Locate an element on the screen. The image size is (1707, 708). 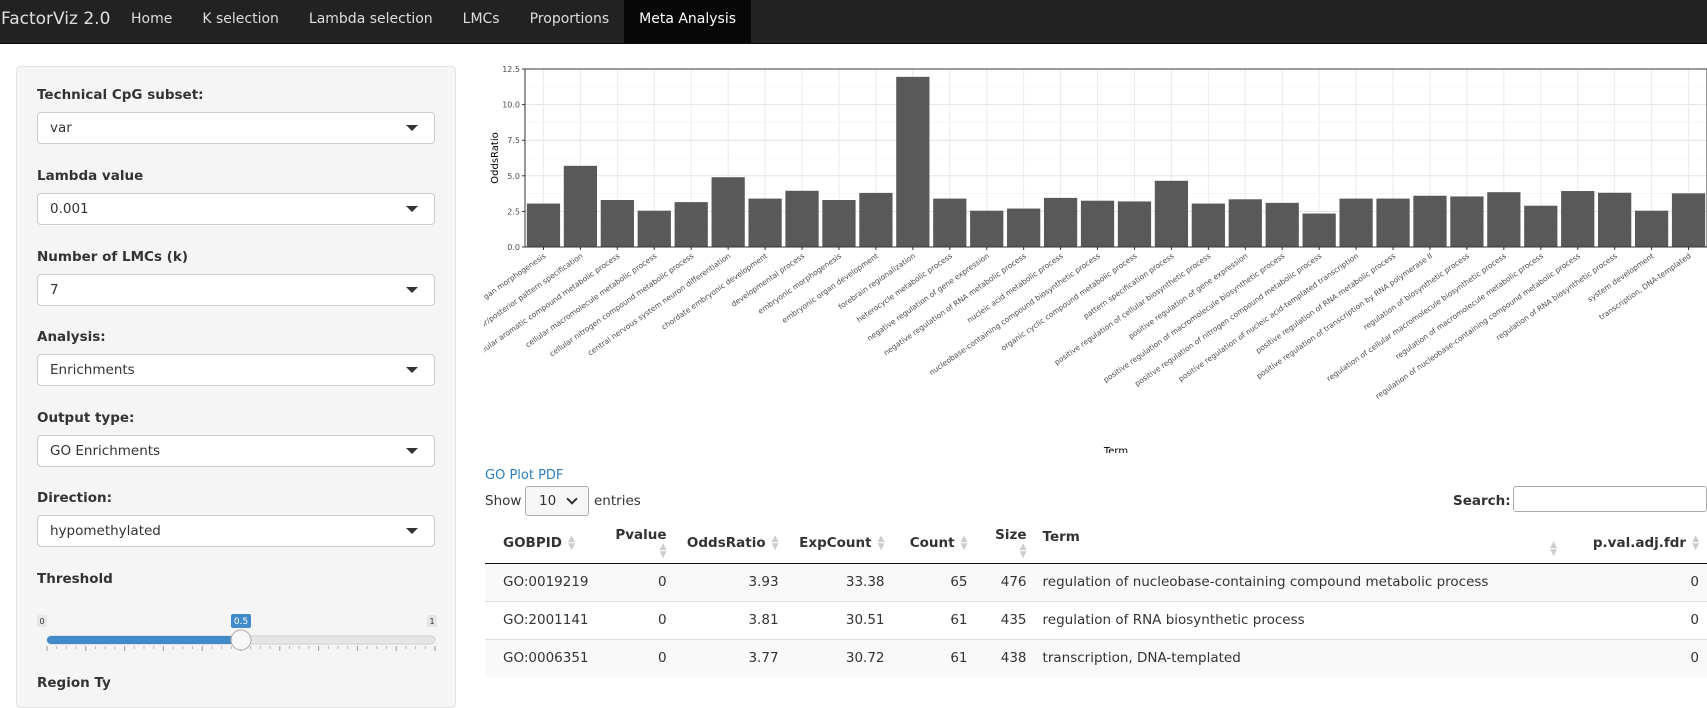
slider-tick-label: 0.5 is located at coordinates (240, 654).